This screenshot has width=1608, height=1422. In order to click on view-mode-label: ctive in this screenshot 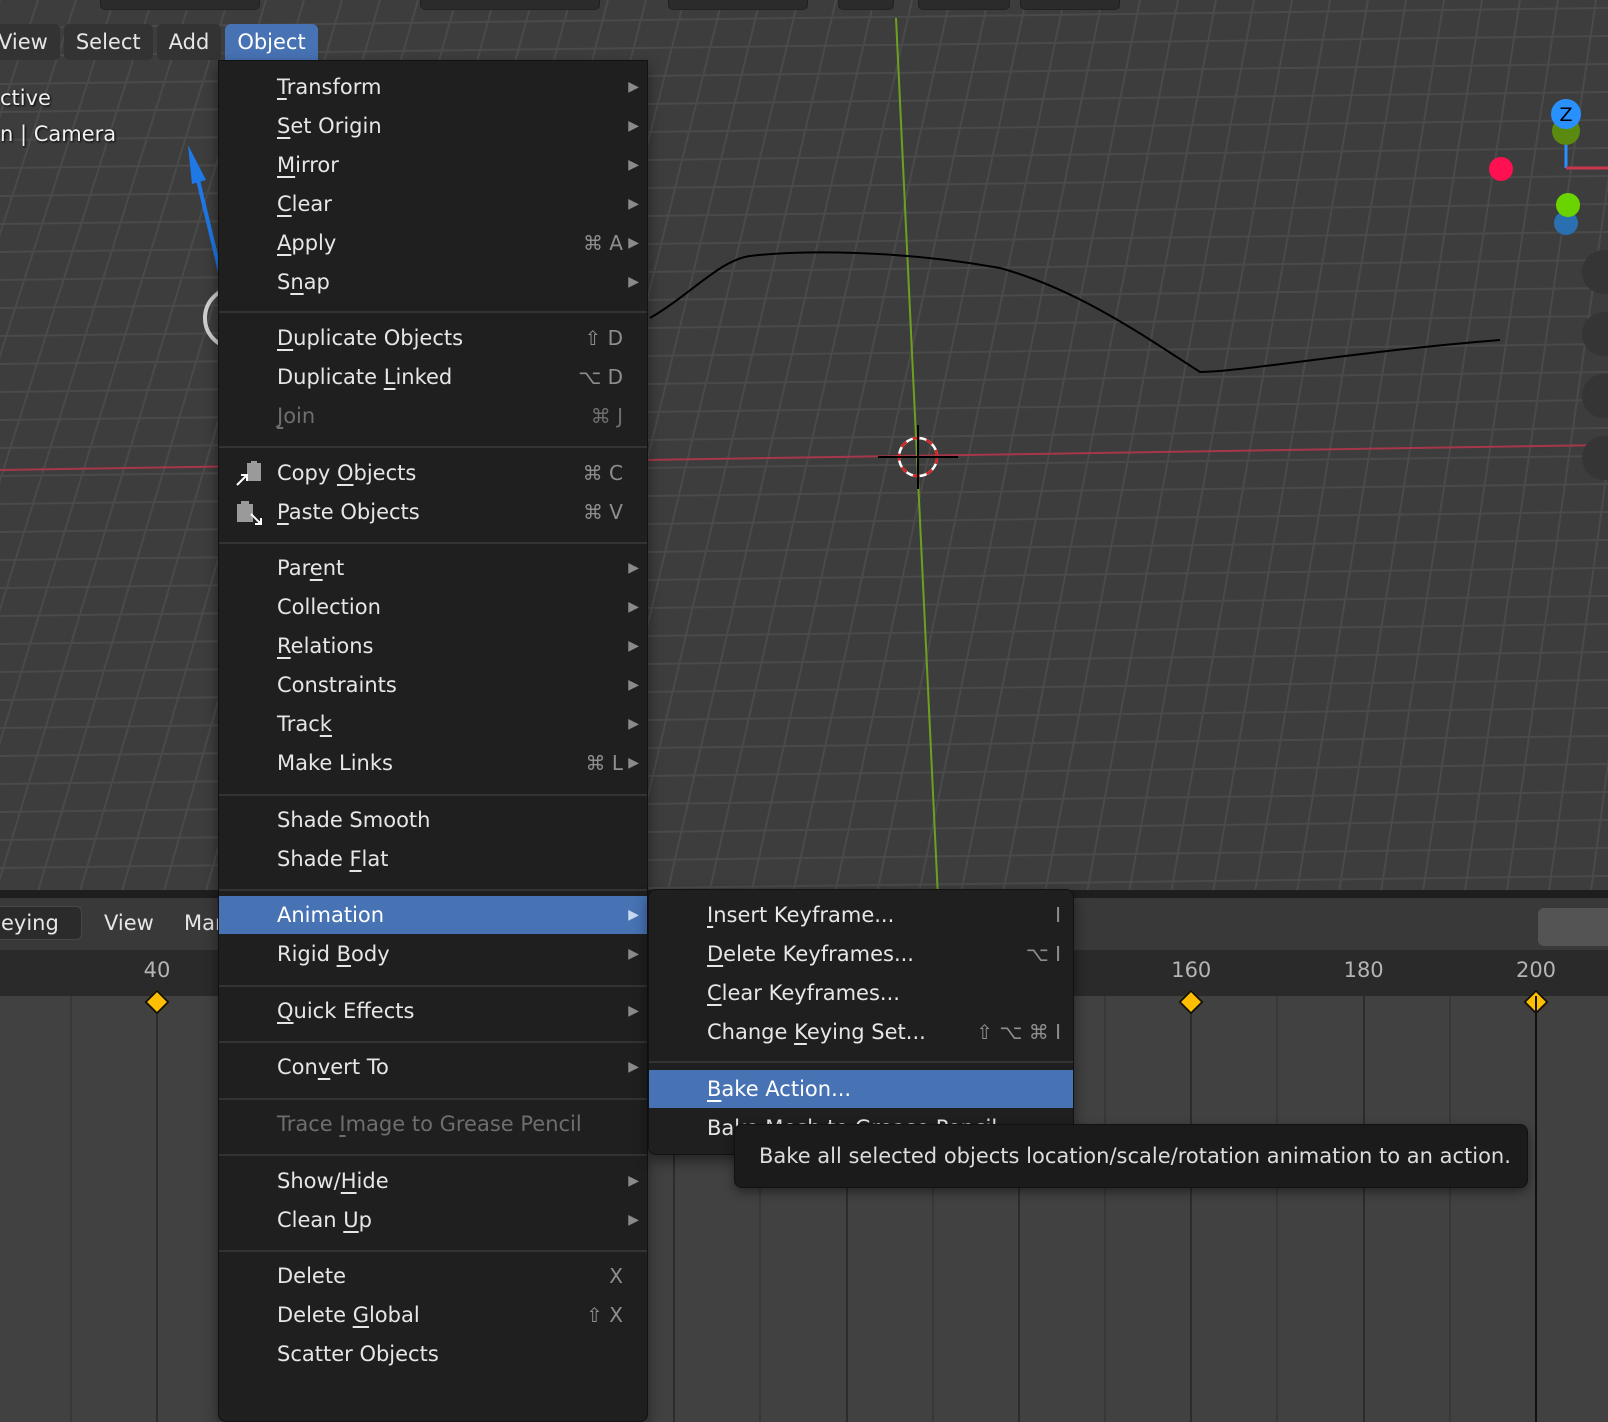, I will do `click(25, 98)`.